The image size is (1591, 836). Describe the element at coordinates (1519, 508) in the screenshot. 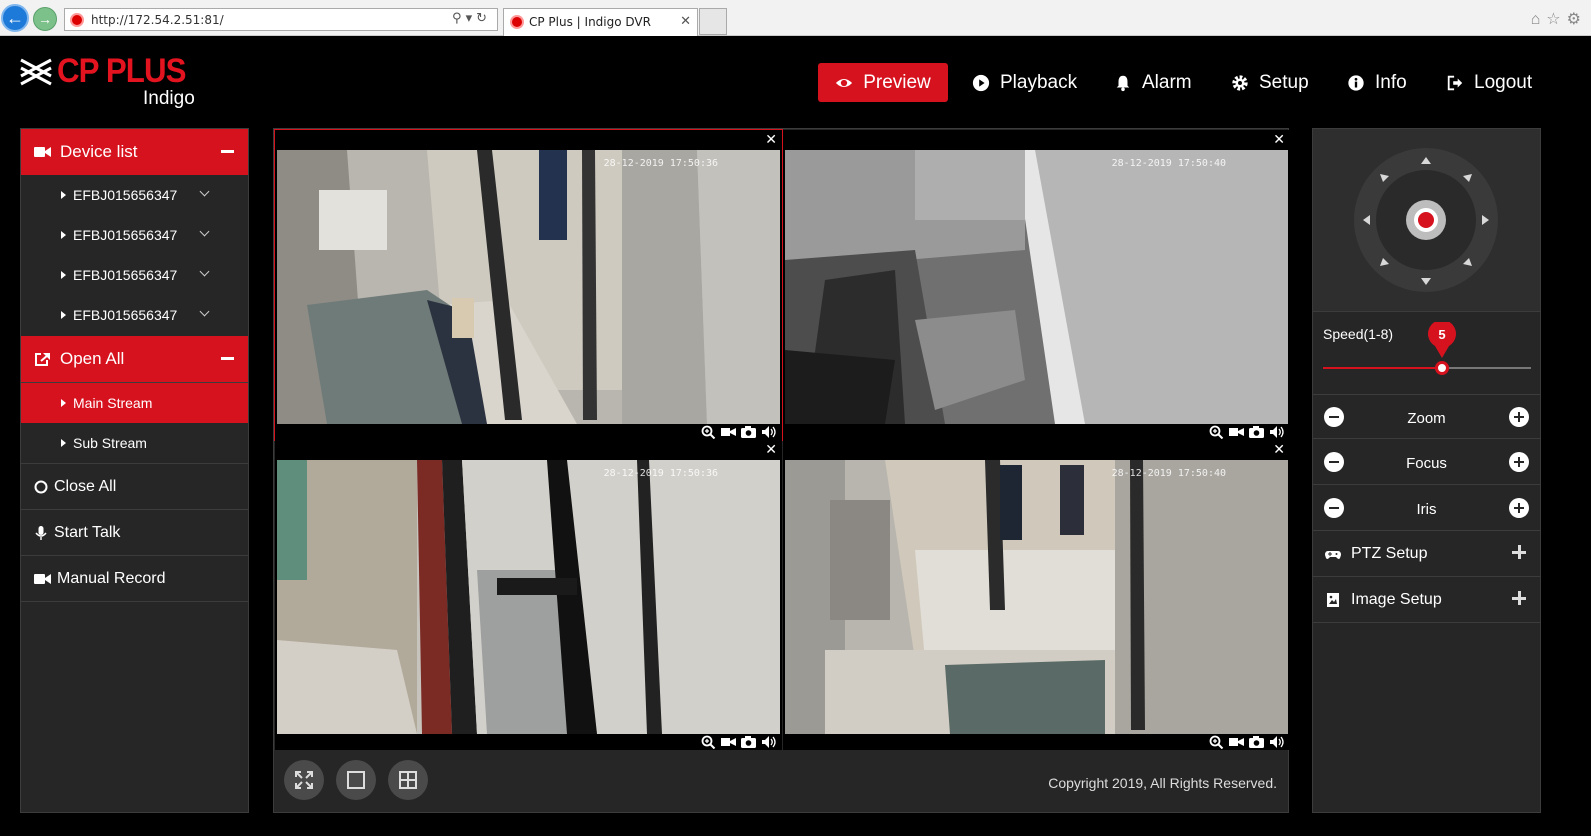

I see `iris-plus-button` at that location.